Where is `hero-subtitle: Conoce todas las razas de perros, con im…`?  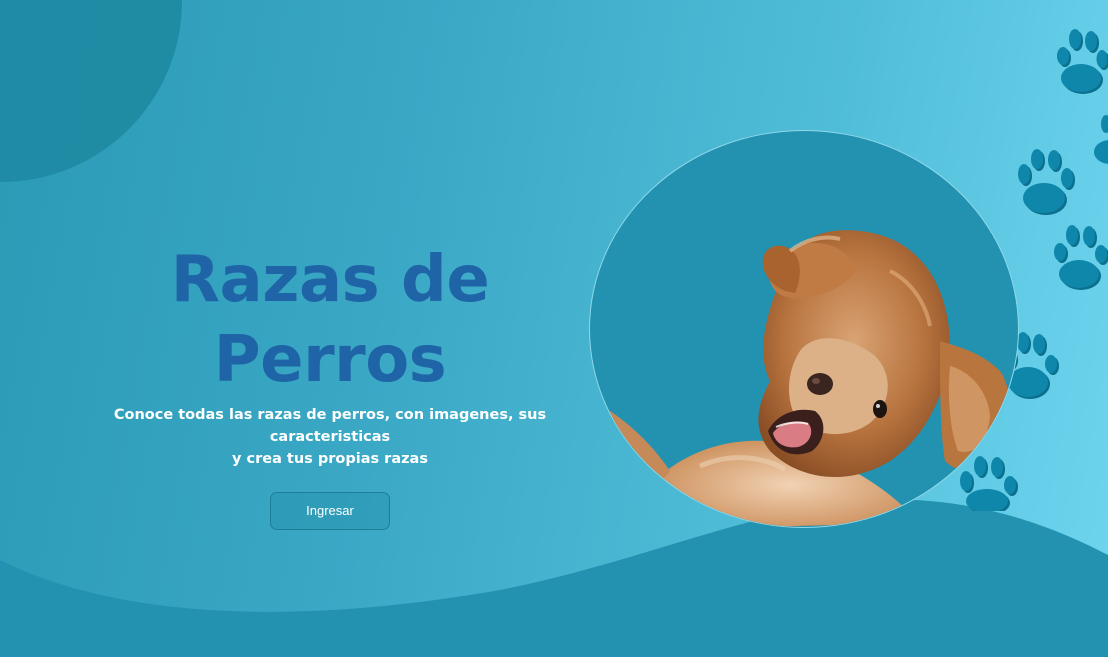
hero-subtitle: Conoce todas las razas de perros, con im… is located at coordinates (330, 437).